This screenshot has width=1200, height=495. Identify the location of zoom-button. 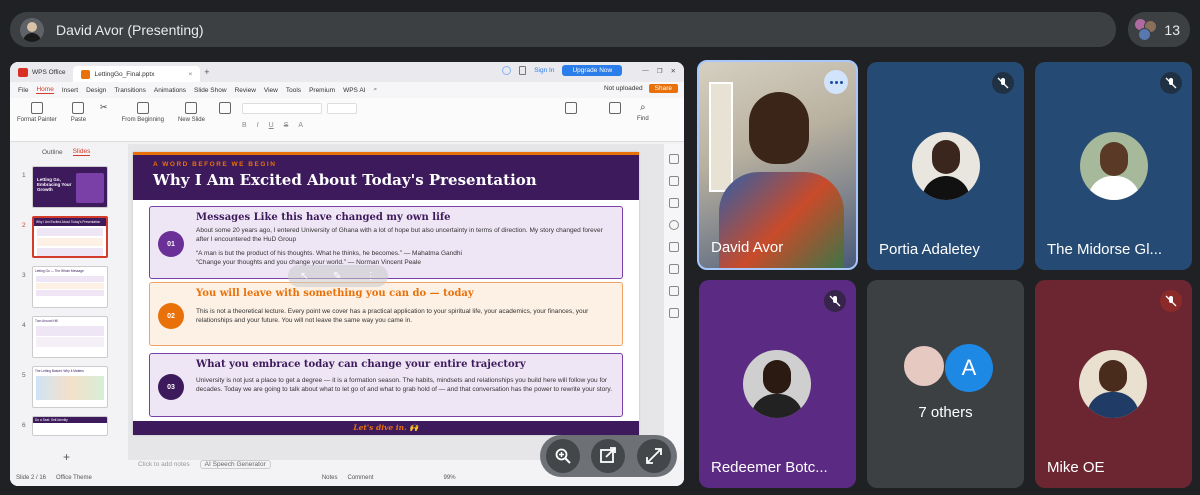
(562, 456).